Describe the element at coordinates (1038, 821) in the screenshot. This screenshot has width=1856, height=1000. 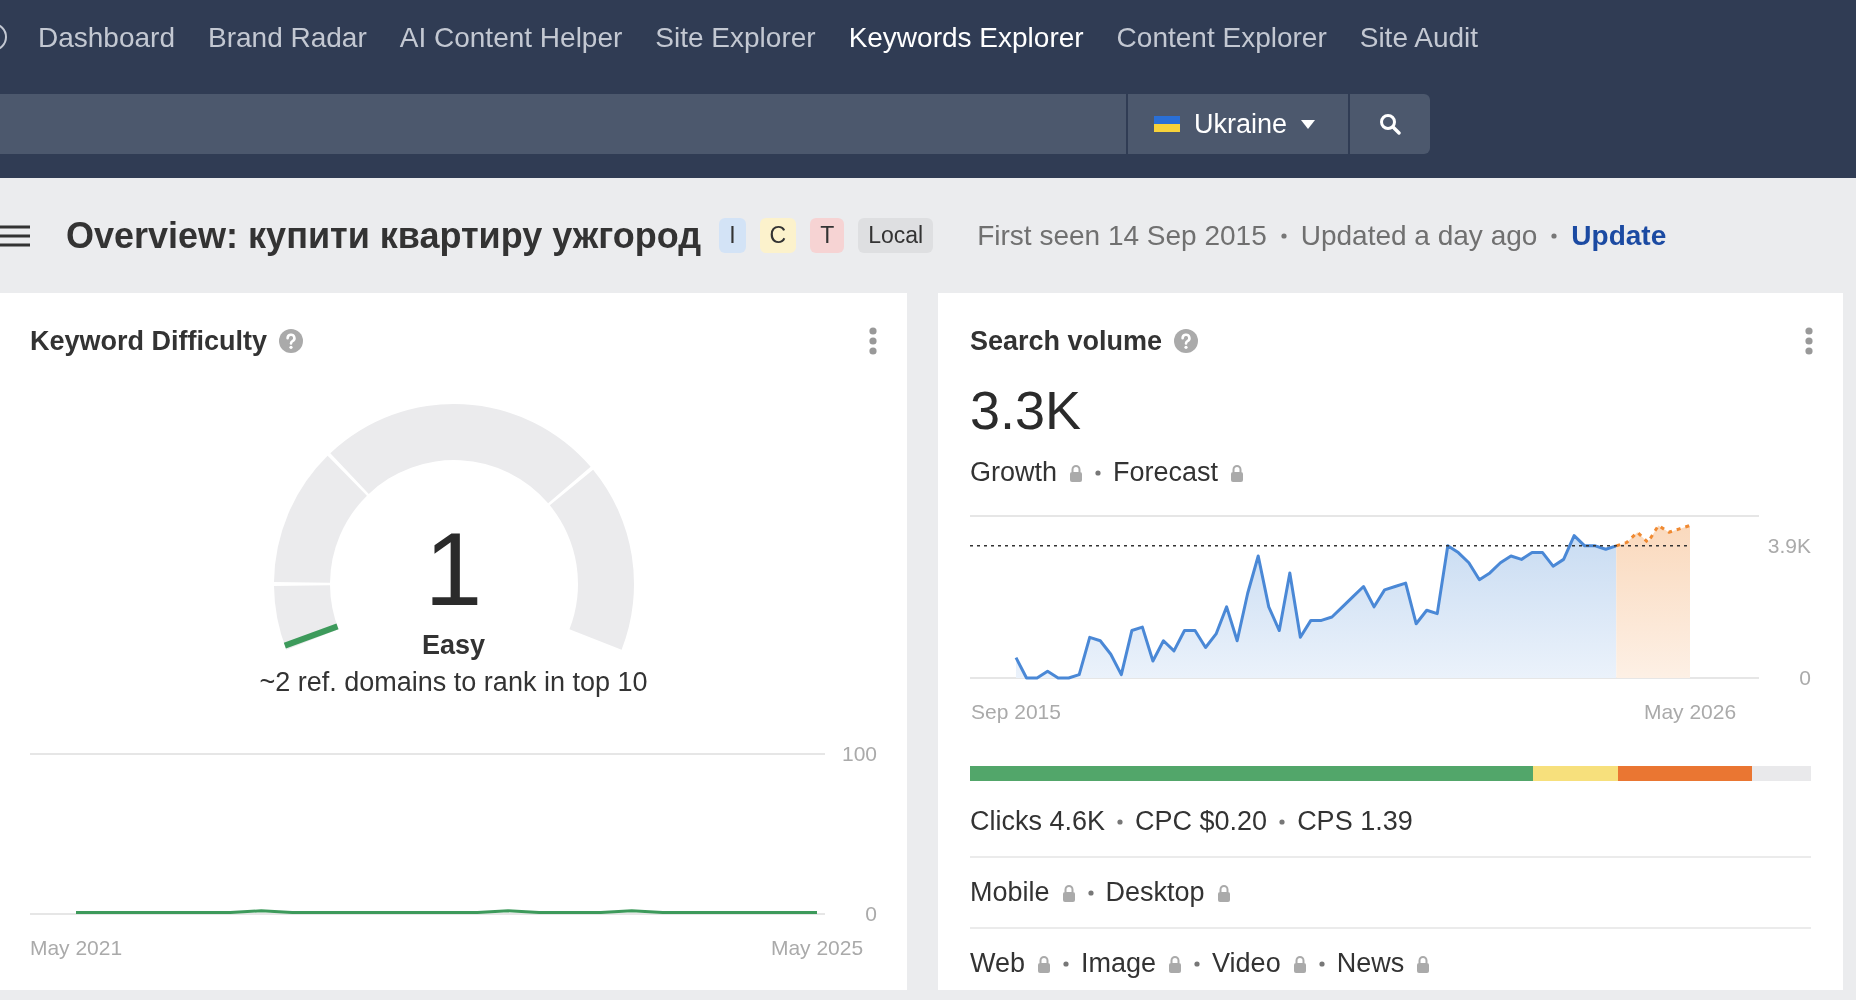
I see `metric-label: Clicks 4.6K` at that location.